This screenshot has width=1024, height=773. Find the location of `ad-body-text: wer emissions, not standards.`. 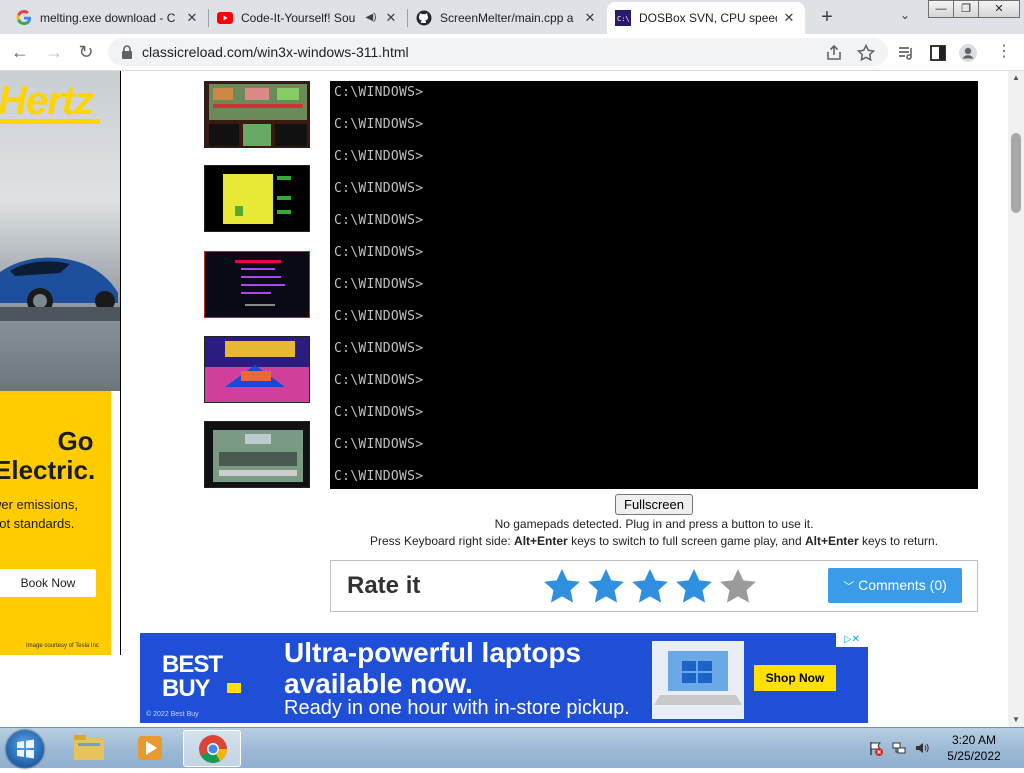

ad-body-text: wer emissions, not standards. is located at coordinates (39, 514).